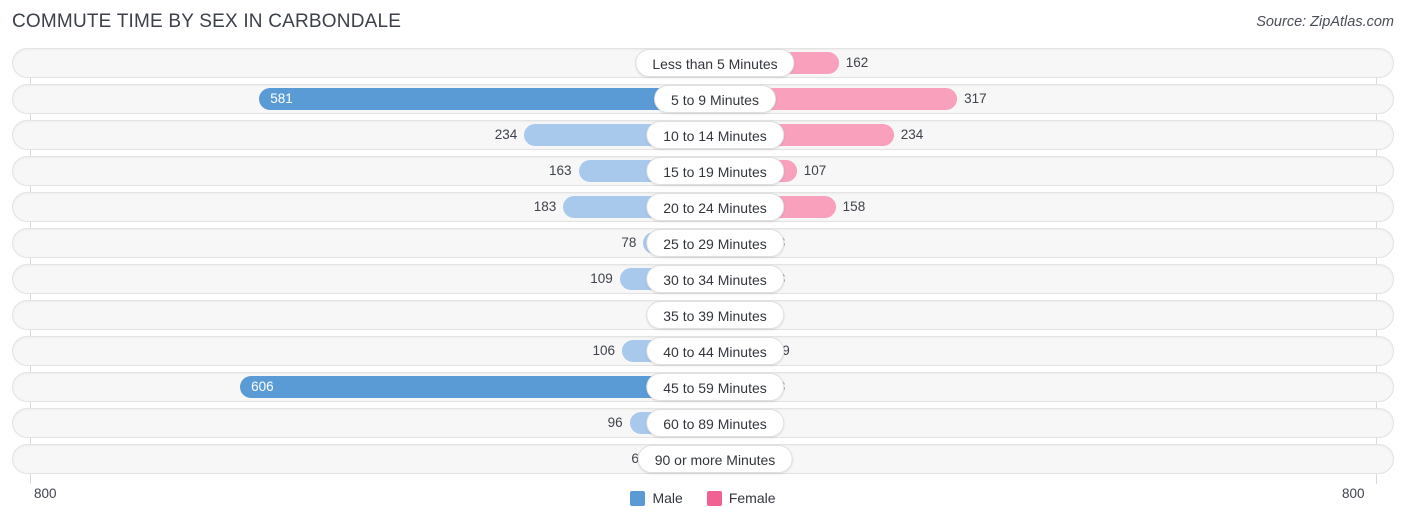 Image resolution: width=1406 pixels, height=523 pixels. I want to click on value-label-male: 65, so click(329, 459).